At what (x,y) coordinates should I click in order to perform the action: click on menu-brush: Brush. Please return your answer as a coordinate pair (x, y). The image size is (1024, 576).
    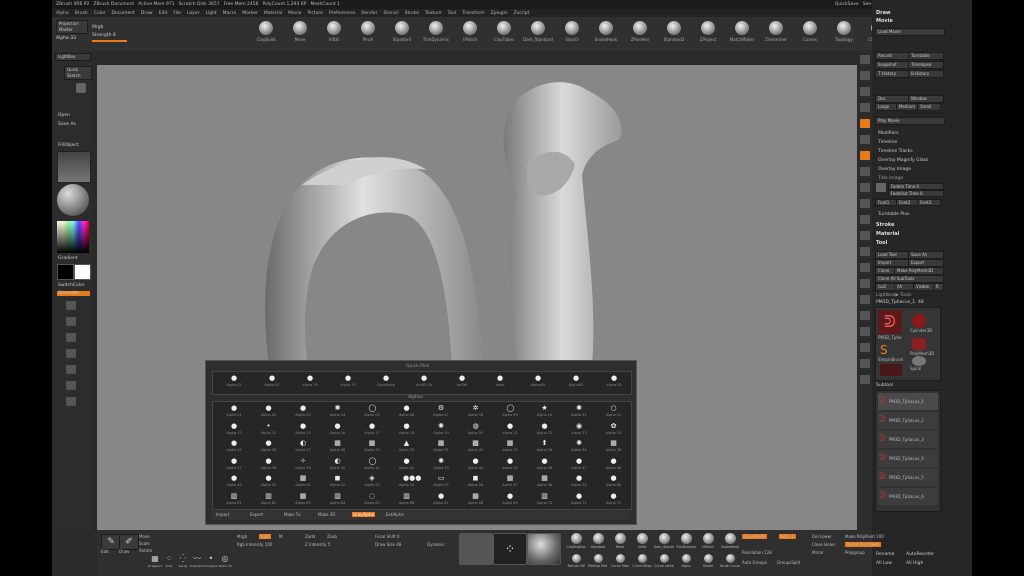
    Looking at the image, I should click on (81, 13).